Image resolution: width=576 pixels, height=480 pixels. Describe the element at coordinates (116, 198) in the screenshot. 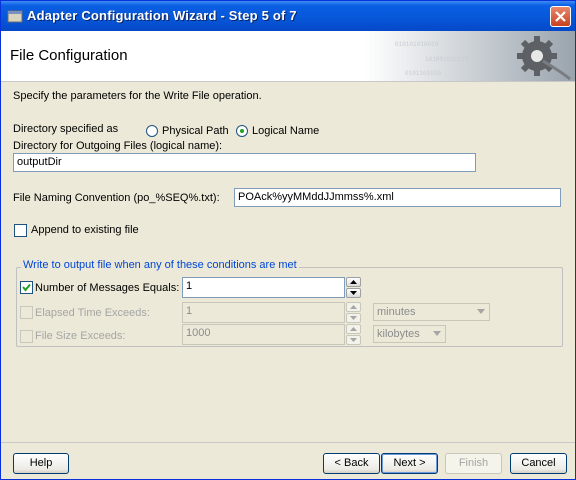

I see `file-naming-label: File Naming Convention (po_%SEQ%.txt):` at that location.